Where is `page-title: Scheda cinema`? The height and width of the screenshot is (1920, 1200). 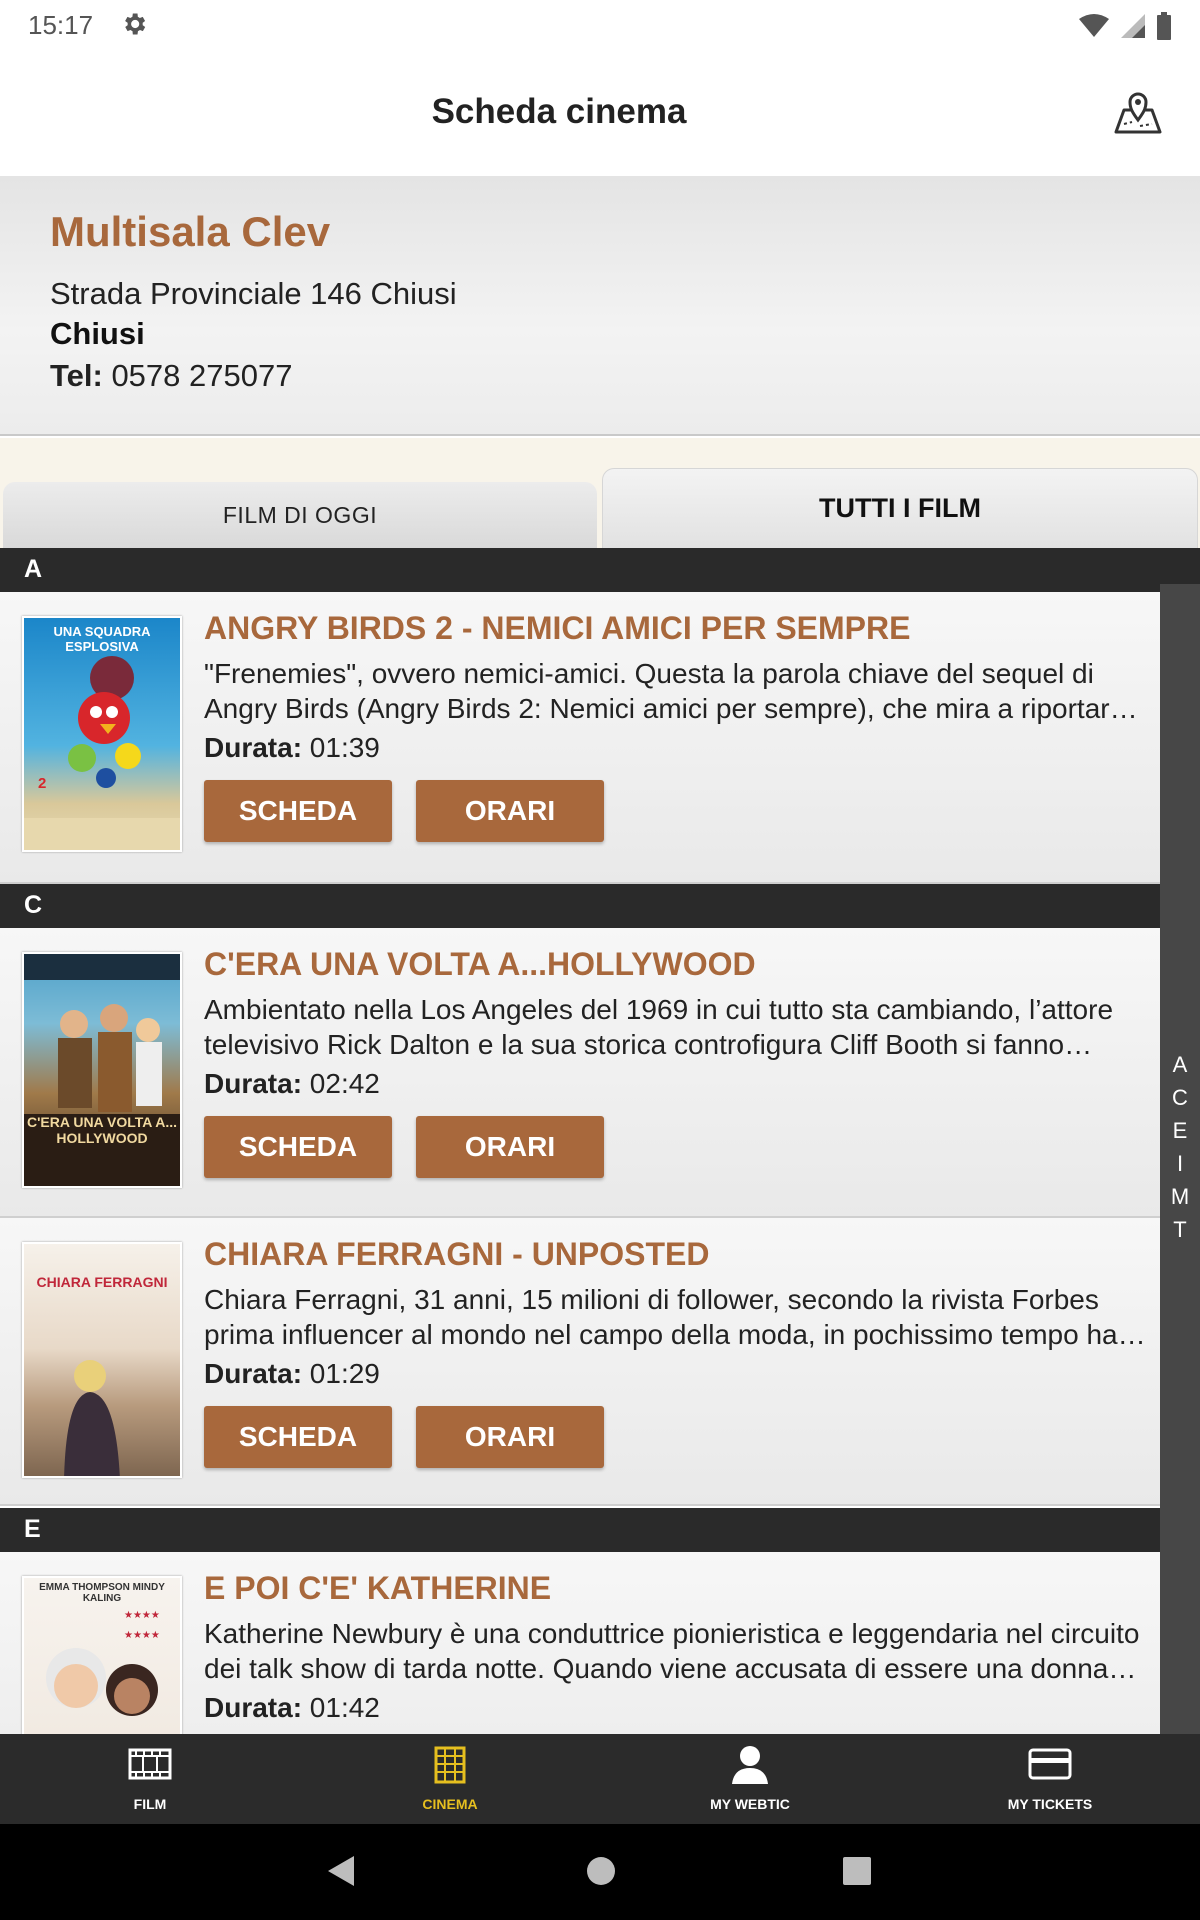 page-title: Scheda cinema is located at coordinates (559, 111).